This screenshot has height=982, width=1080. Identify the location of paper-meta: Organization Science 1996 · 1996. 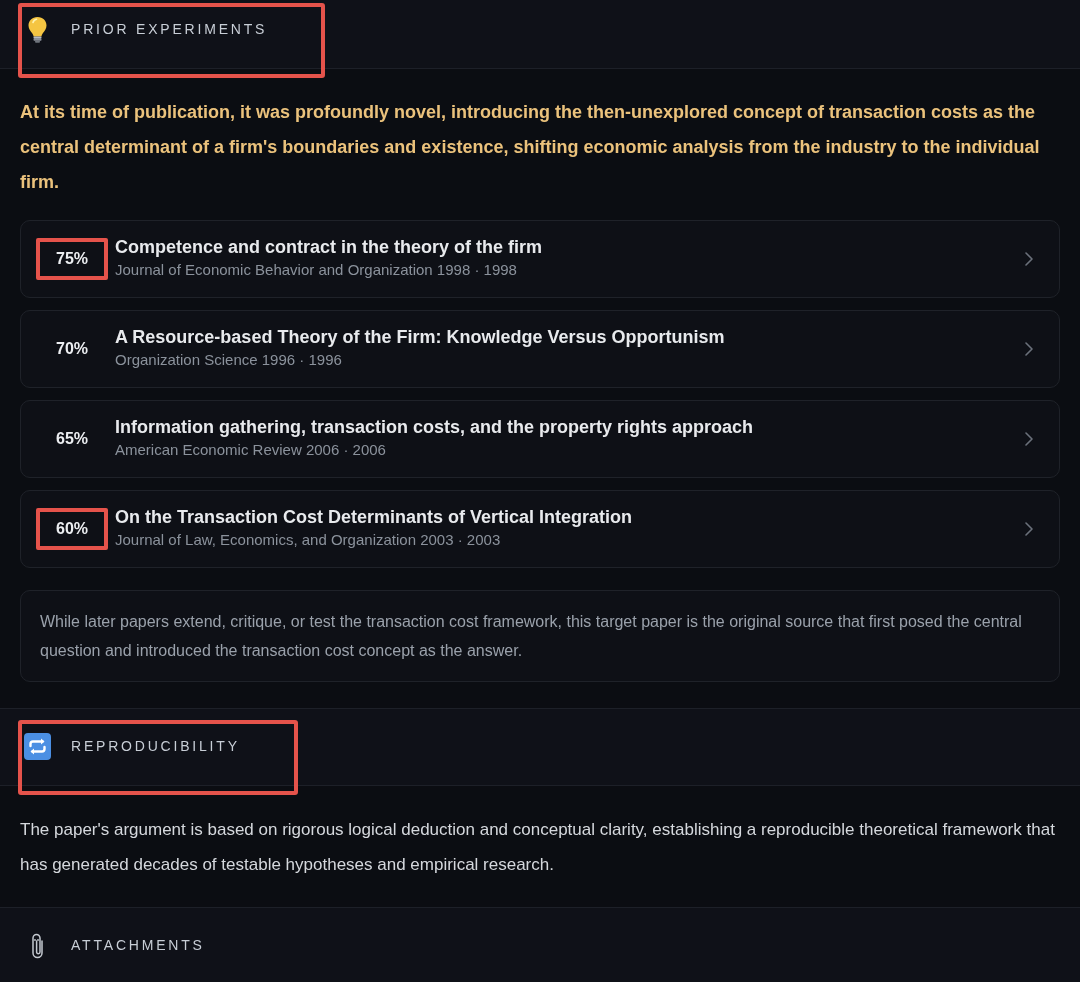
(229, 360).